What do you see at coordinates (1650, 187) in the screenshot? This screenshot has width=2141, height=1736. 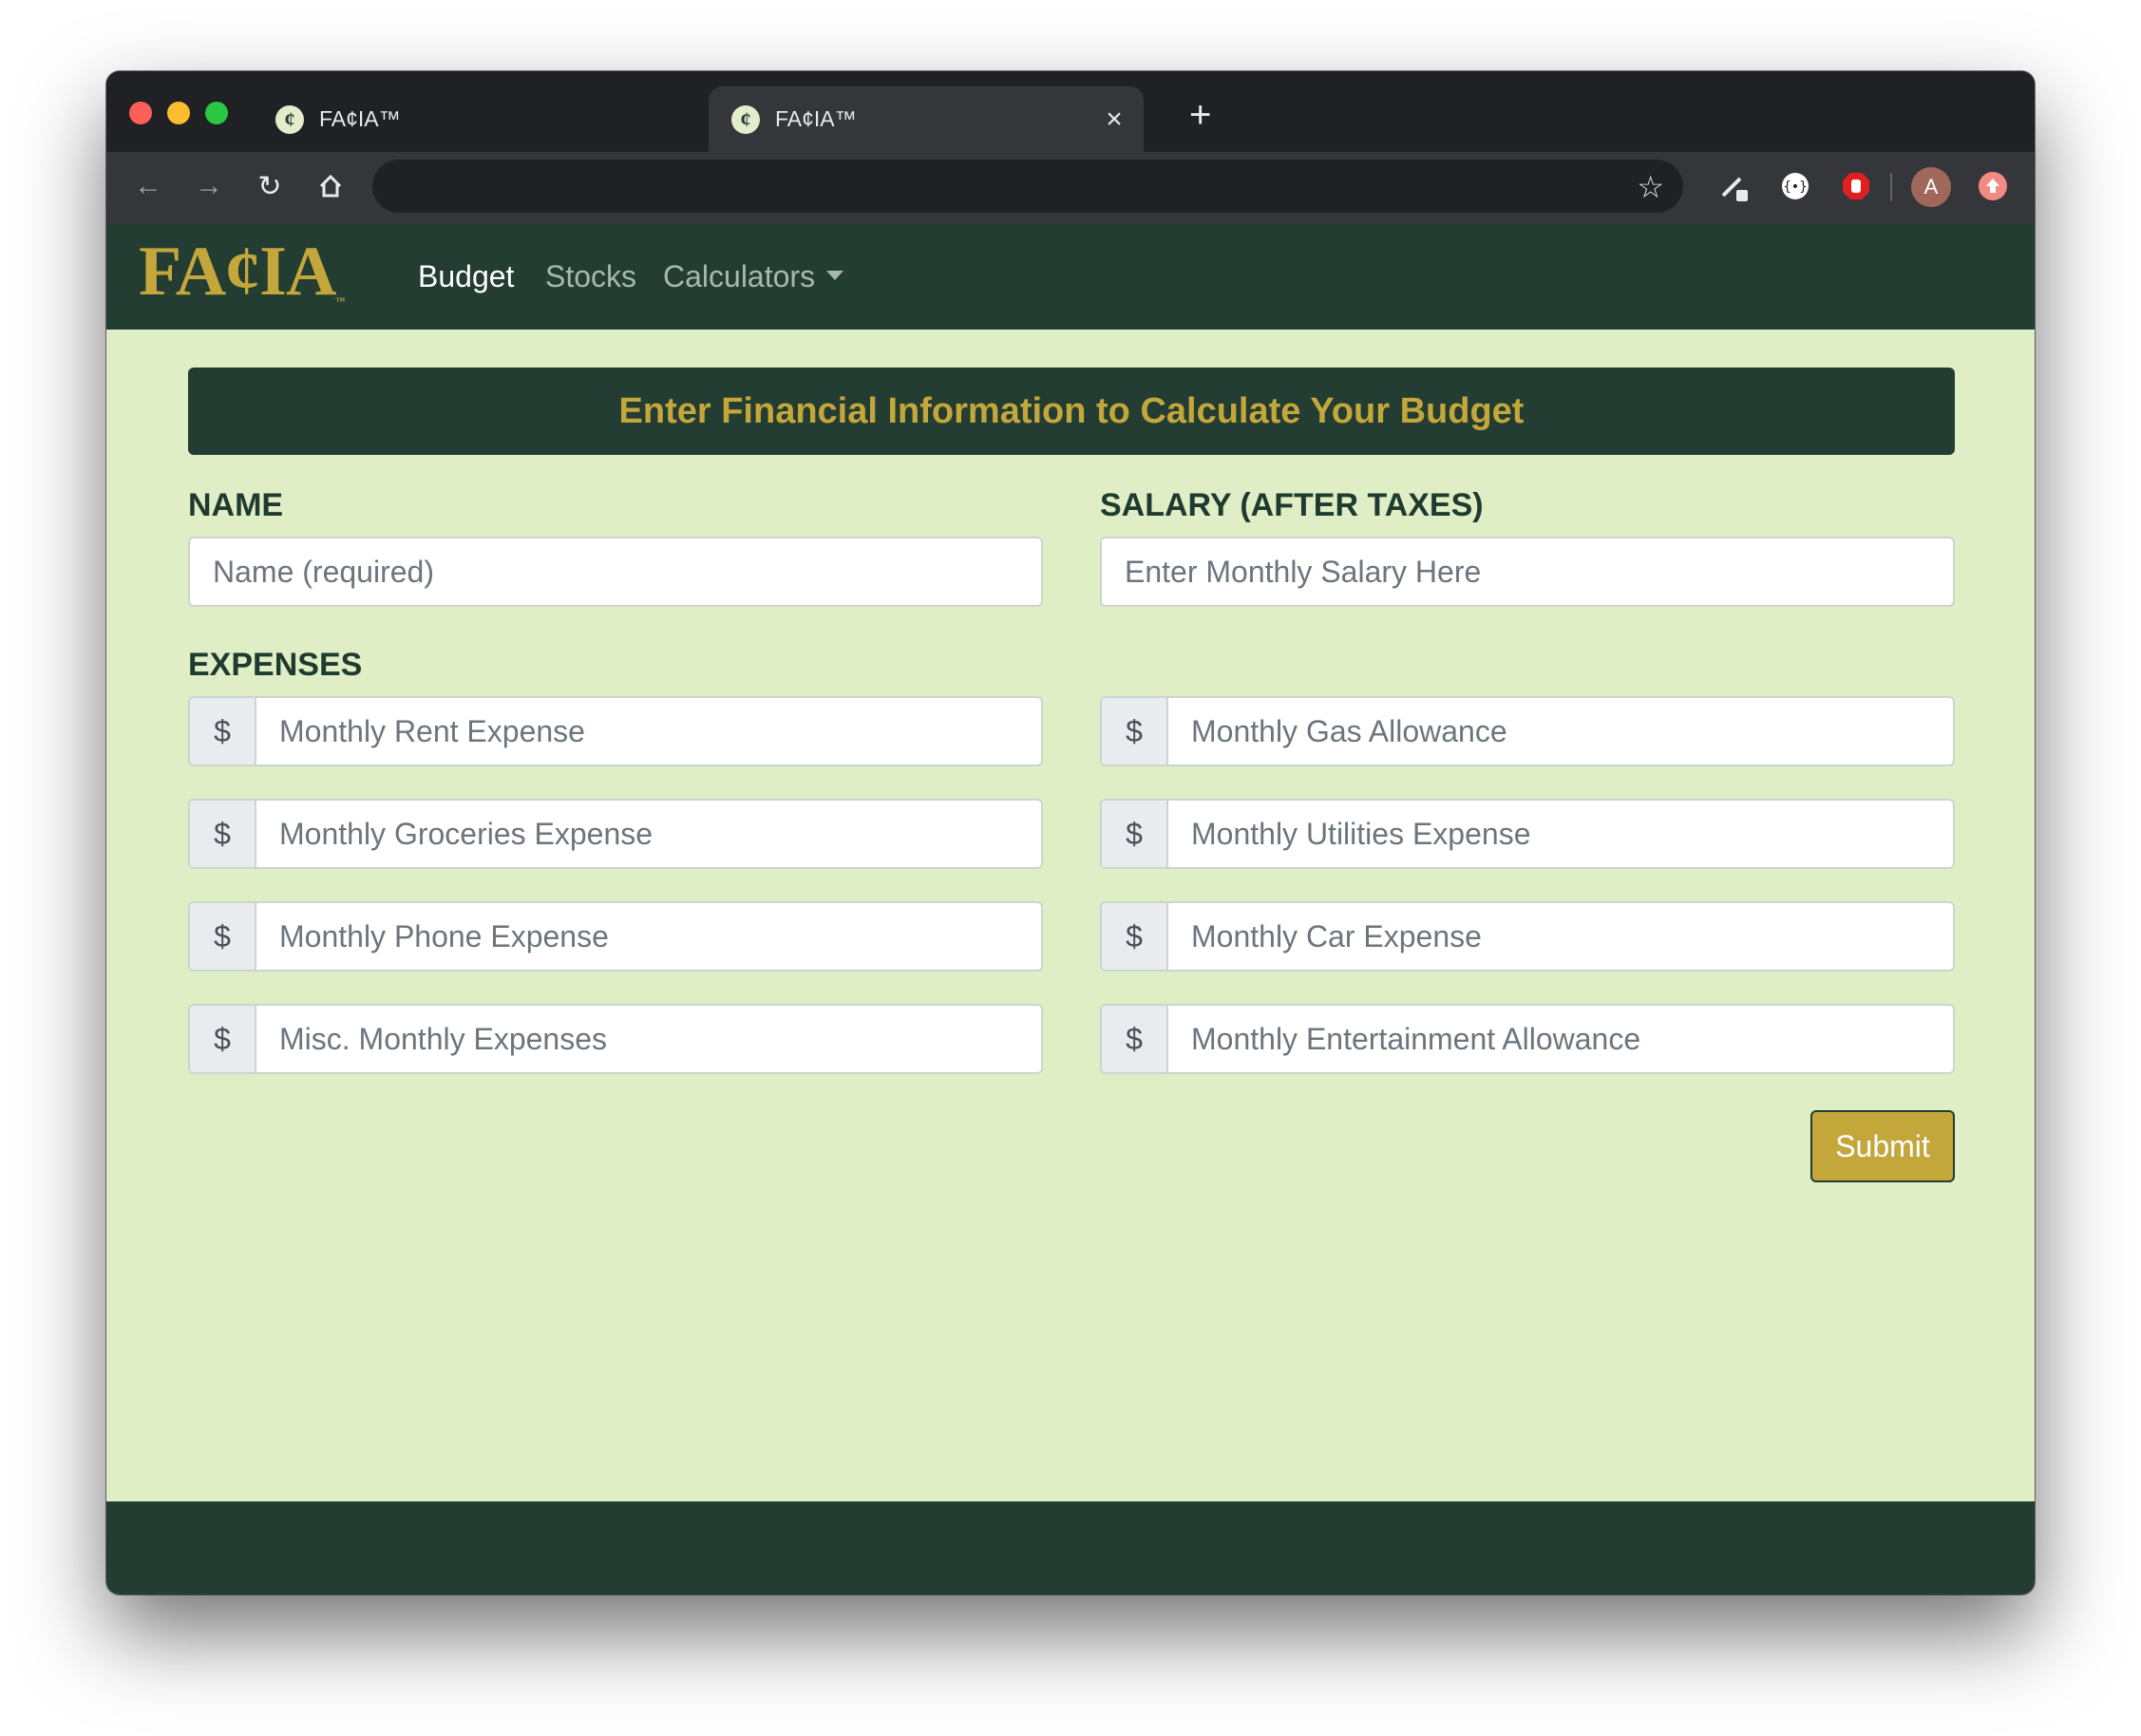 I see `bookmark-star-icon: ☆` at bounding box center [1650, 187].